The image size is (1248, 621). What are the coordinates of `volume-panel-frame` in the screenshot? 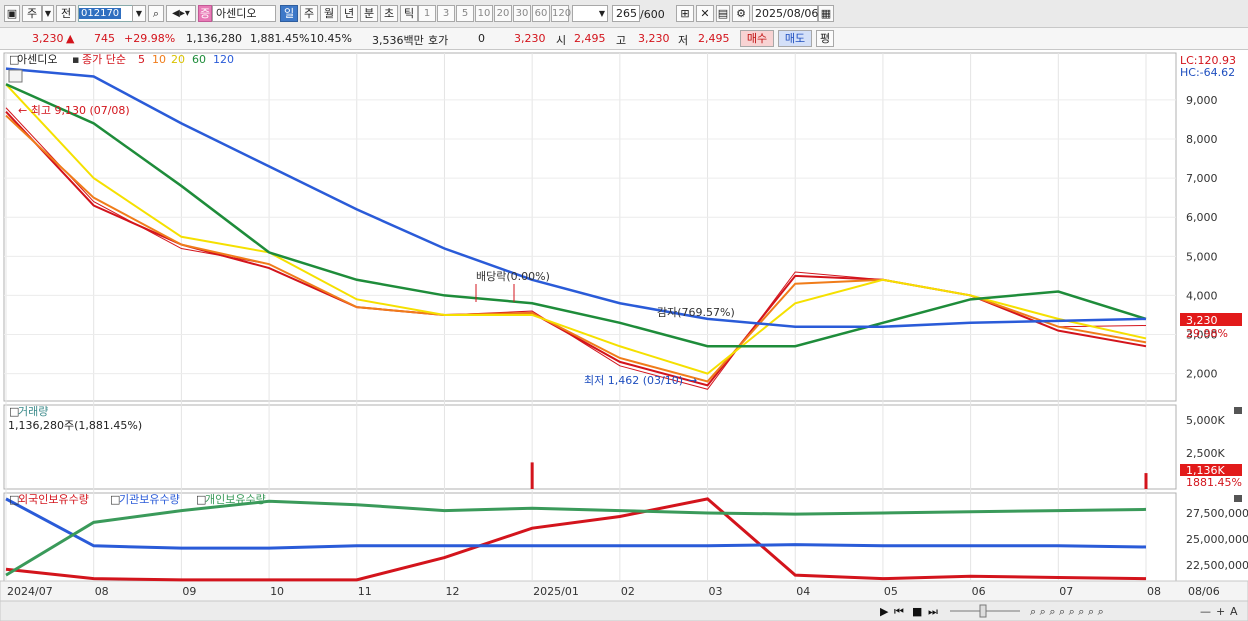 It's located at (590, 447).